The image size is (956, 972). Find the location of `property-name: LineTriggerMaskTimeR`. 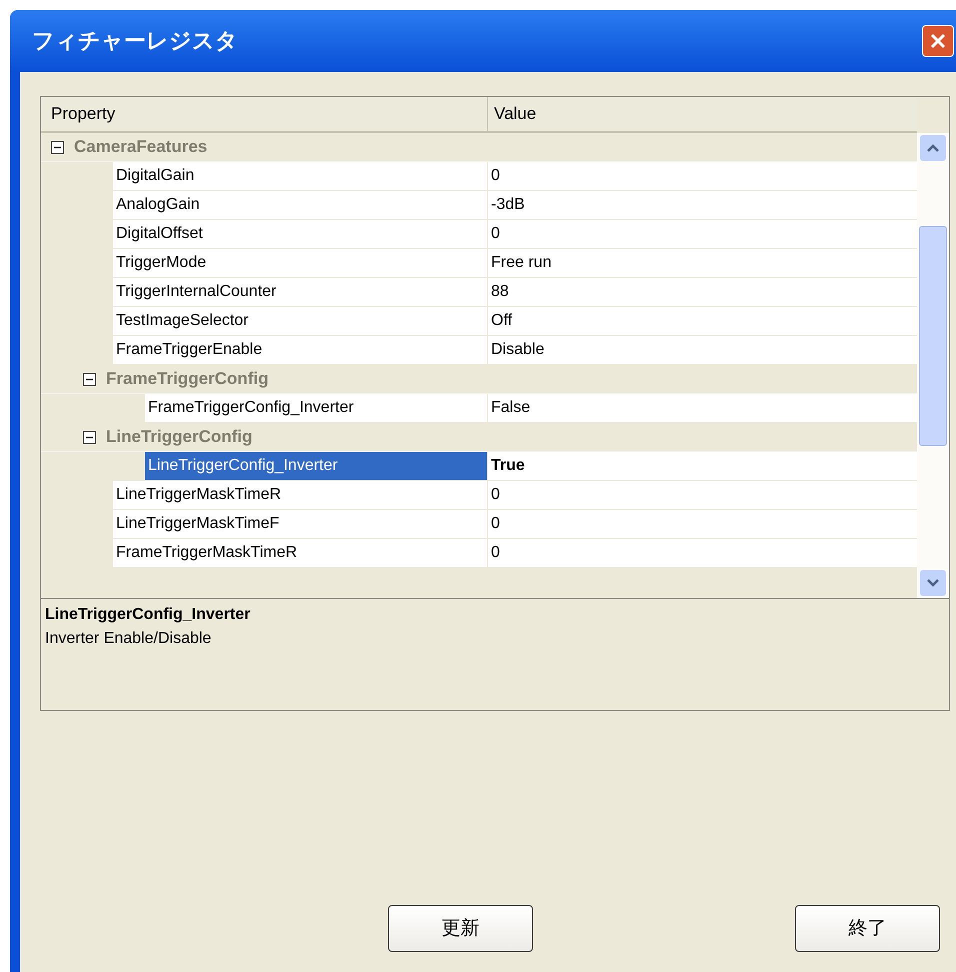

property-name: LineTriggerMaskTimeR is located at coordinates (300, 495).